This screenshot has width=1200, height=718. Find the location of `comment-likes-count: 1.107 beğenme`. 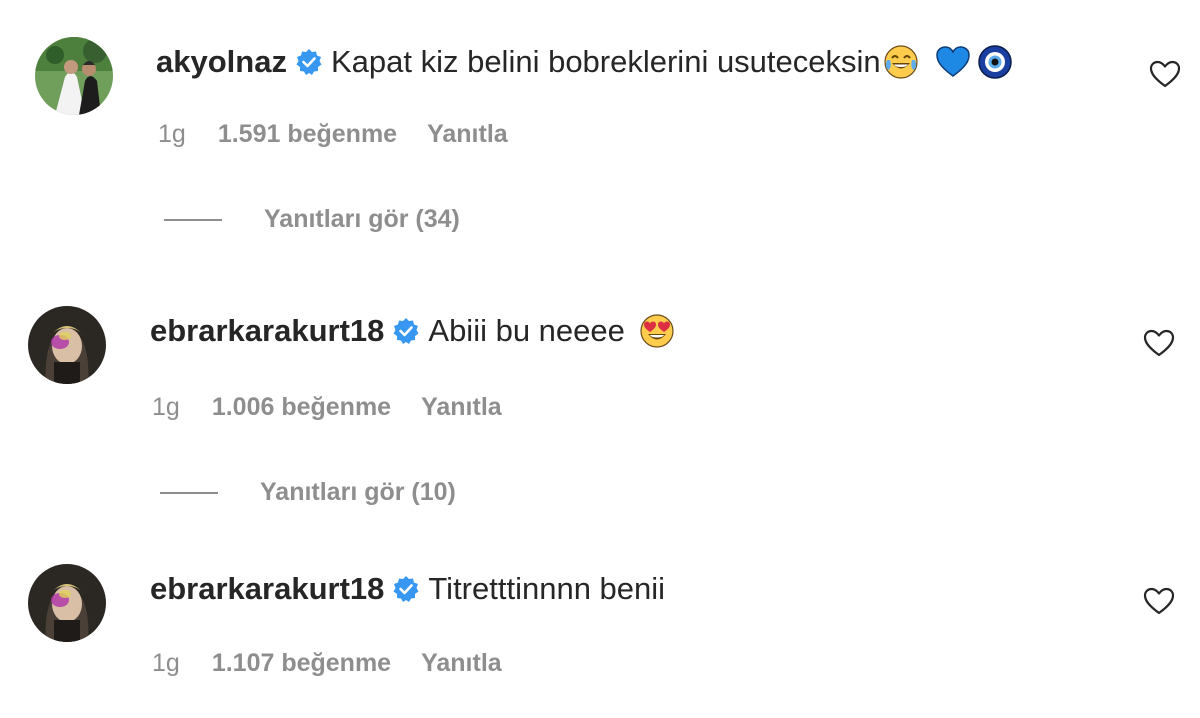

comment-likes-count: 1.107 beğenme is located at coordinates (301, 663).